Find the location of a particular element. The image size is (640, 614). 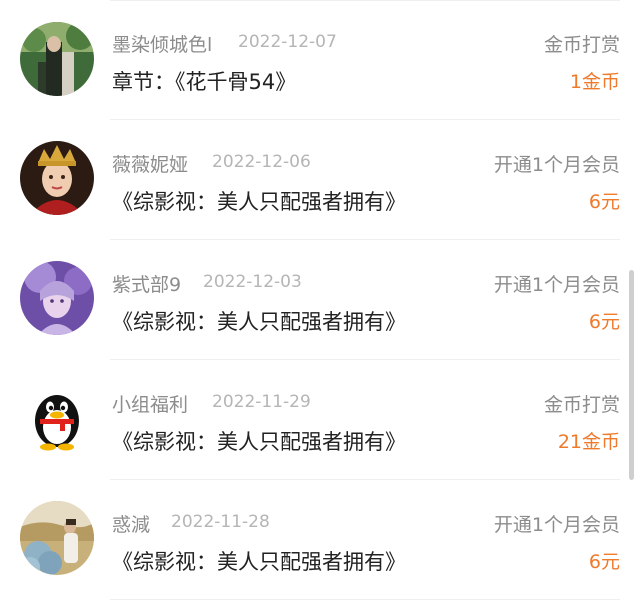

flower-field-image is located at coordinates (57, 538).